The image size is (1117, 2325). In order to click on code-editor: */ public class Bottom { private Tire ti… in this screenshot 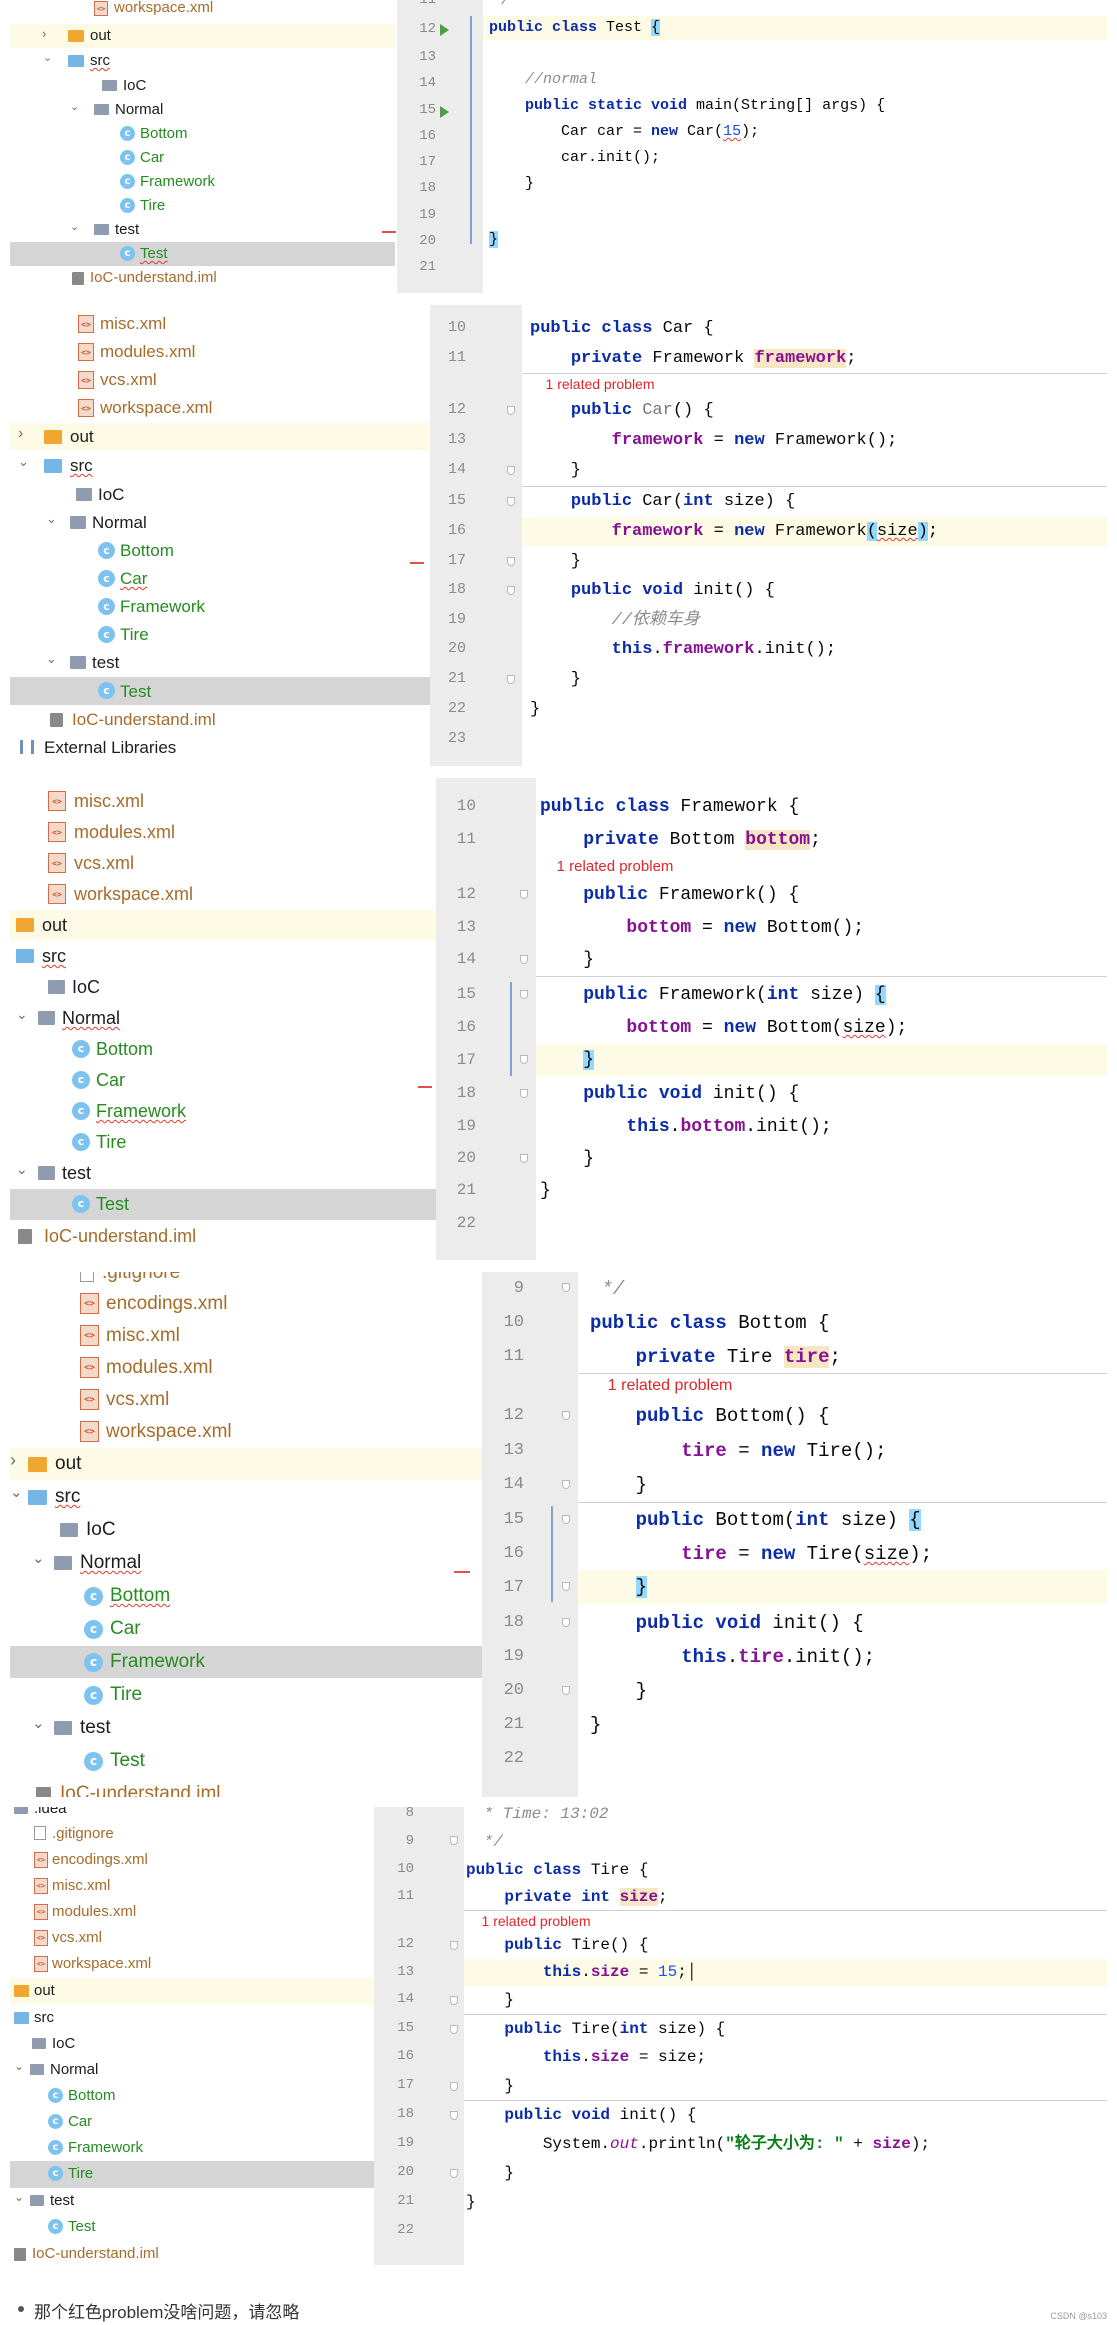, I will do `click(842, 1534)`.